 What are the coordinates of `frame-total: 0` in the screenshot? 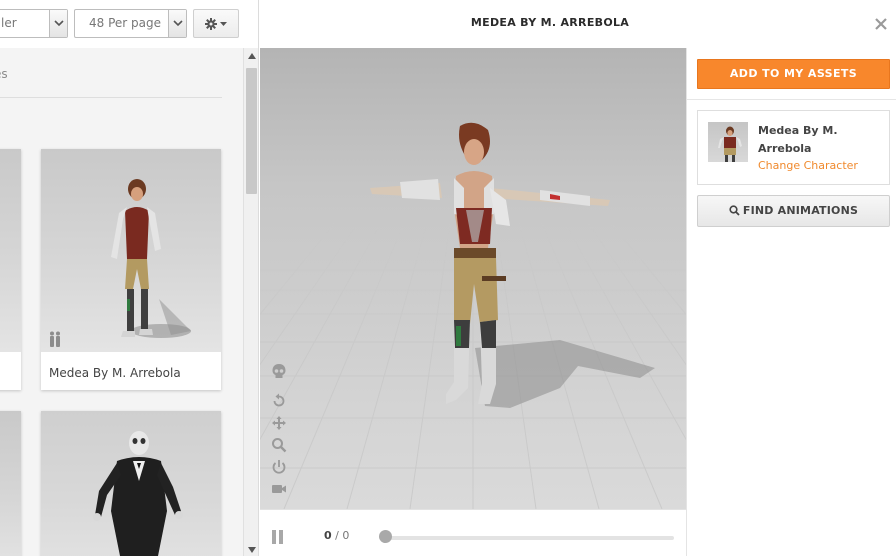 It's located at (346, 535).